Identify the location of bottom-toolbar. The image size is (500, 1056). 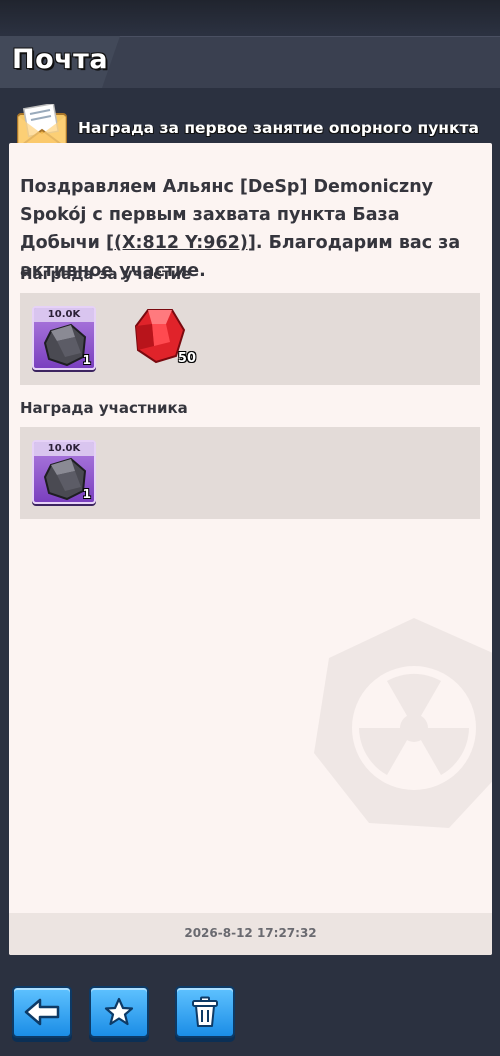
(250, 1010).